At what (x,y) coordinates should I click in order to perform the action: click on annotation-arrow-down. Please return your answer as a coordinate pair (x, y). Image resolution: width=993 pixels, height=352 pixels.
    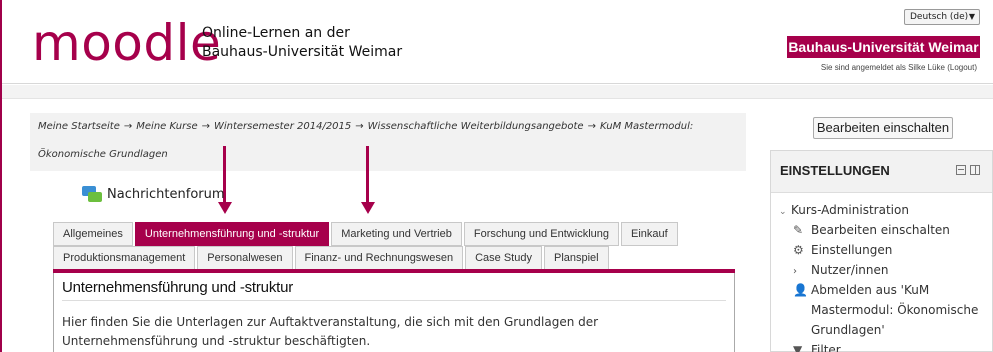
    Looking at the image, I should click on (368, 180).